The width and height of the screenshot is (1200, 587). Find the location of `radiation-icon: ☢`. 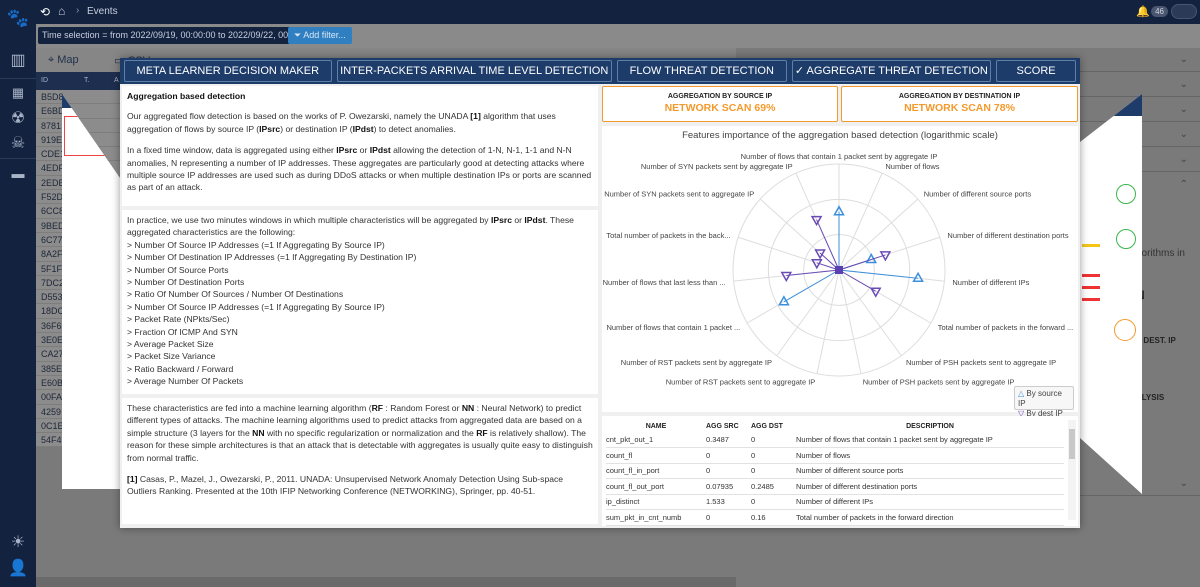

radiation-icon: ☢ is located at coordinates (18, 118).